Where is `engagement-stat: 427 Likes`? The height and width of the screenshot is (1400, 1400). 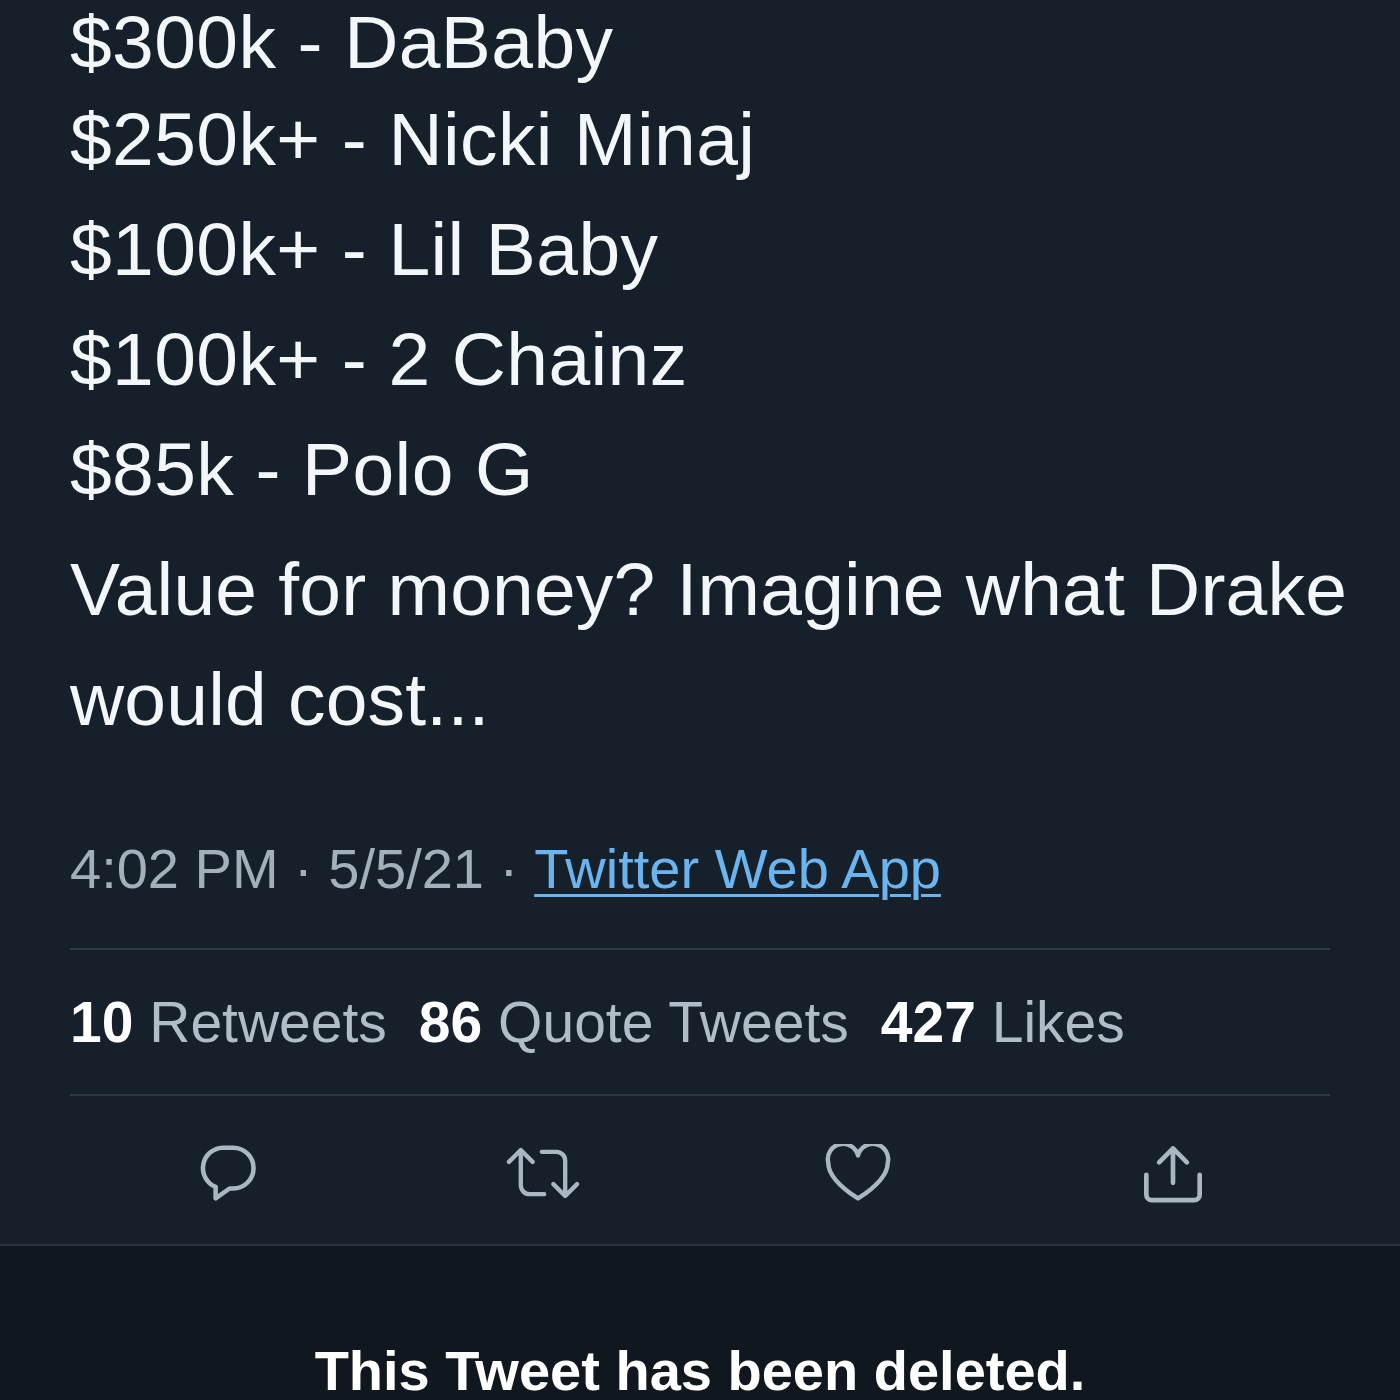
engagement-stat: 427 Likes is located at coordinates (1002, 1022).